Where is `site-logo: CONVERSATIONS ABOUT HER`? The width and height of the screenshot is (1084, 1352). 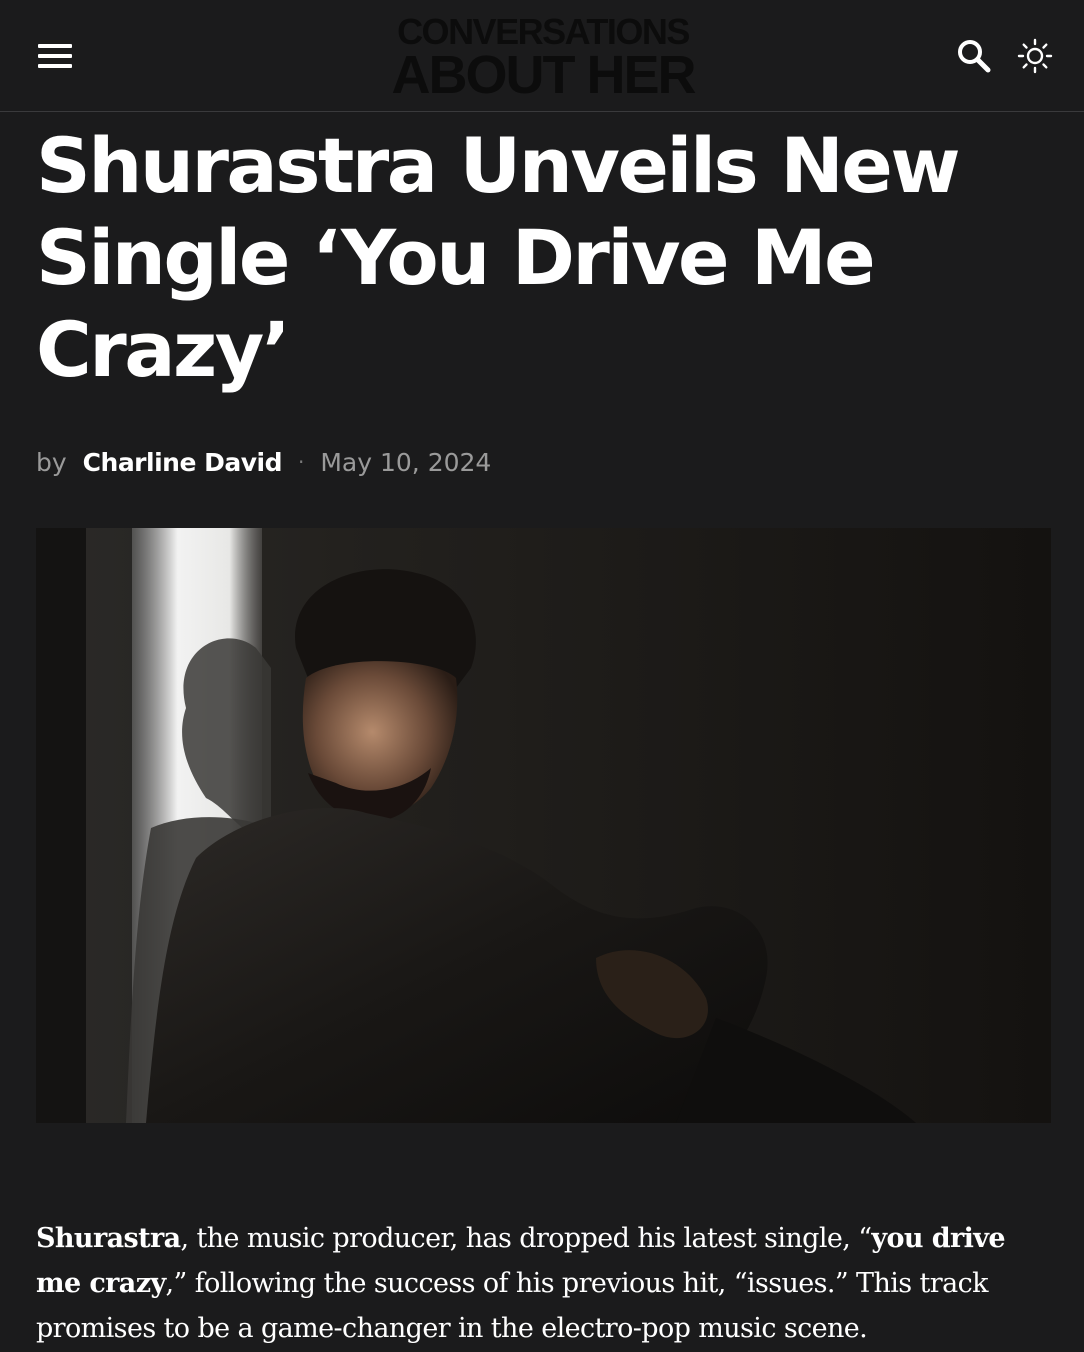 site-logo: CONVERSATIONS ABOUT HER is located at coordinates (543, 59).